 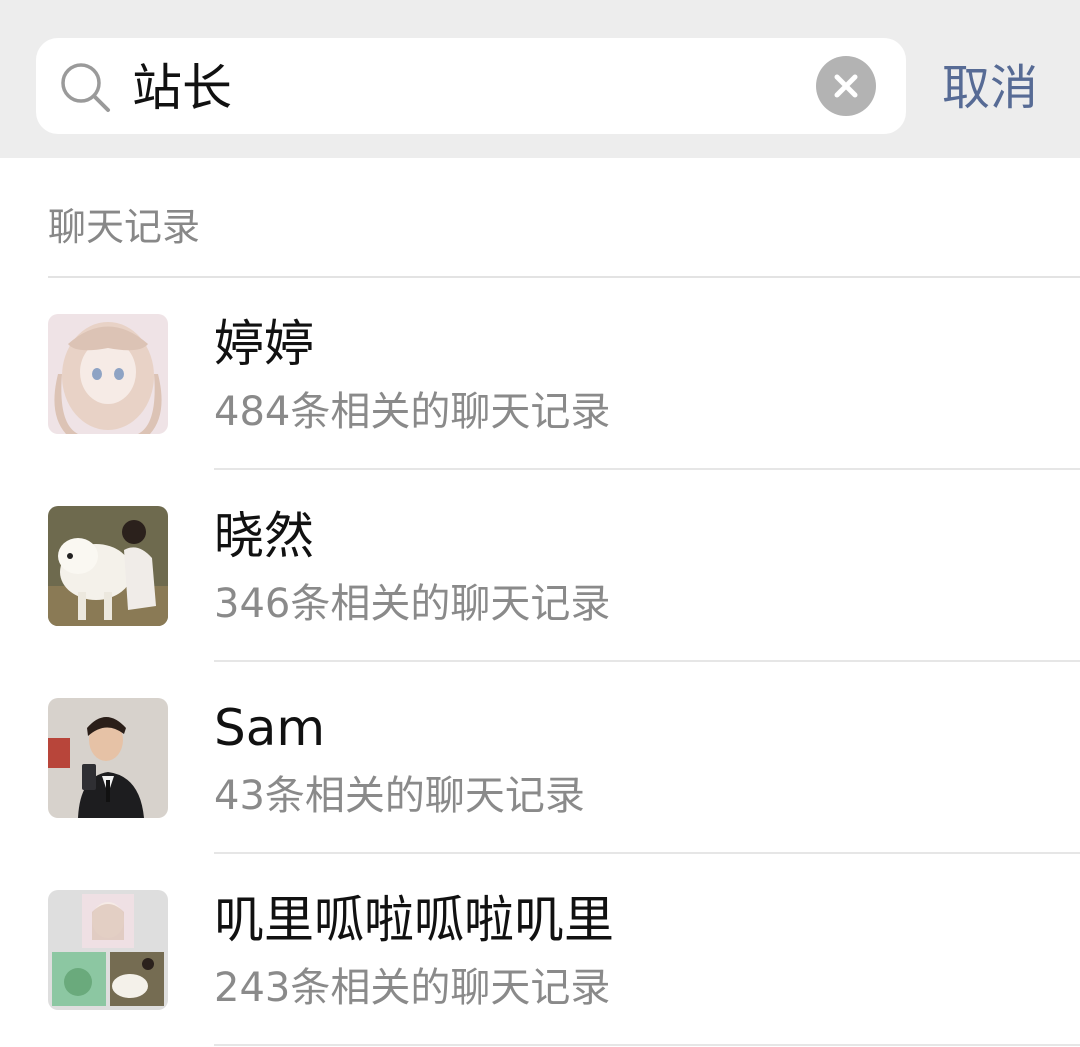 I want to click on contact-name: 婷婷, so click(x=264, y=344).